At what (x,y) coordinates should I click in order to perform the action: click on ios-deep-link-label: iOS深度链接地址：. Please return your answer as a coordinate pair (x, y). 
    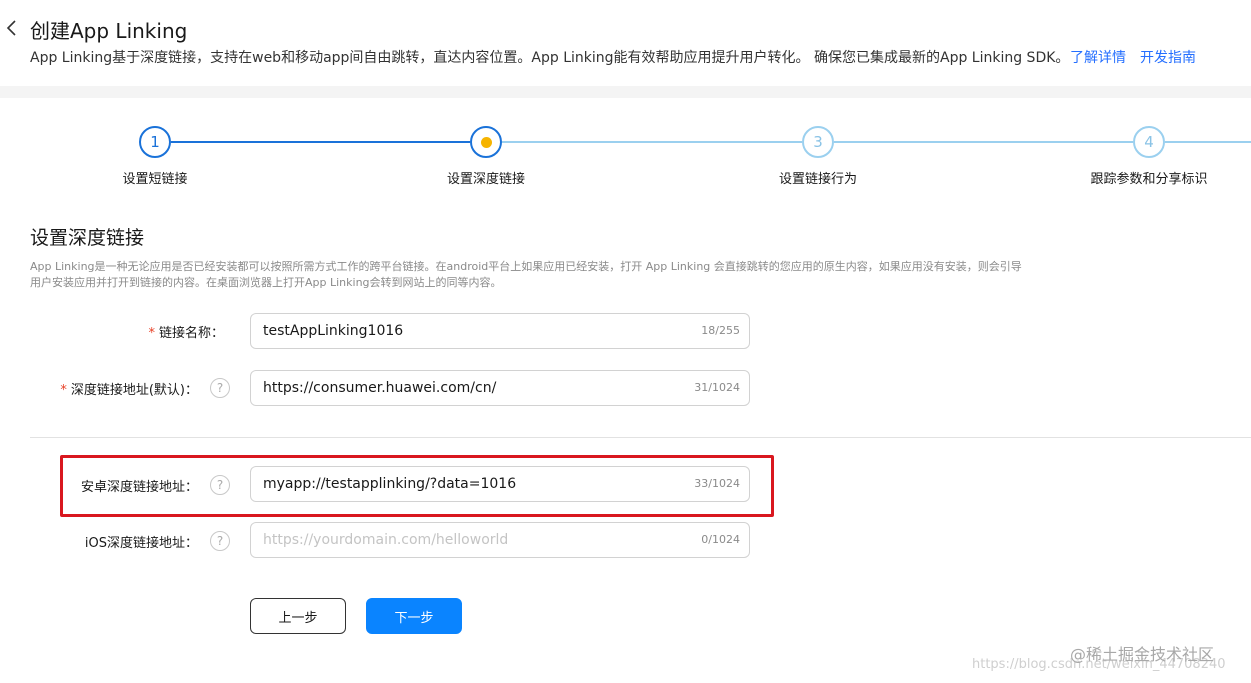
    Looking at the image, I should click on (141, 543).